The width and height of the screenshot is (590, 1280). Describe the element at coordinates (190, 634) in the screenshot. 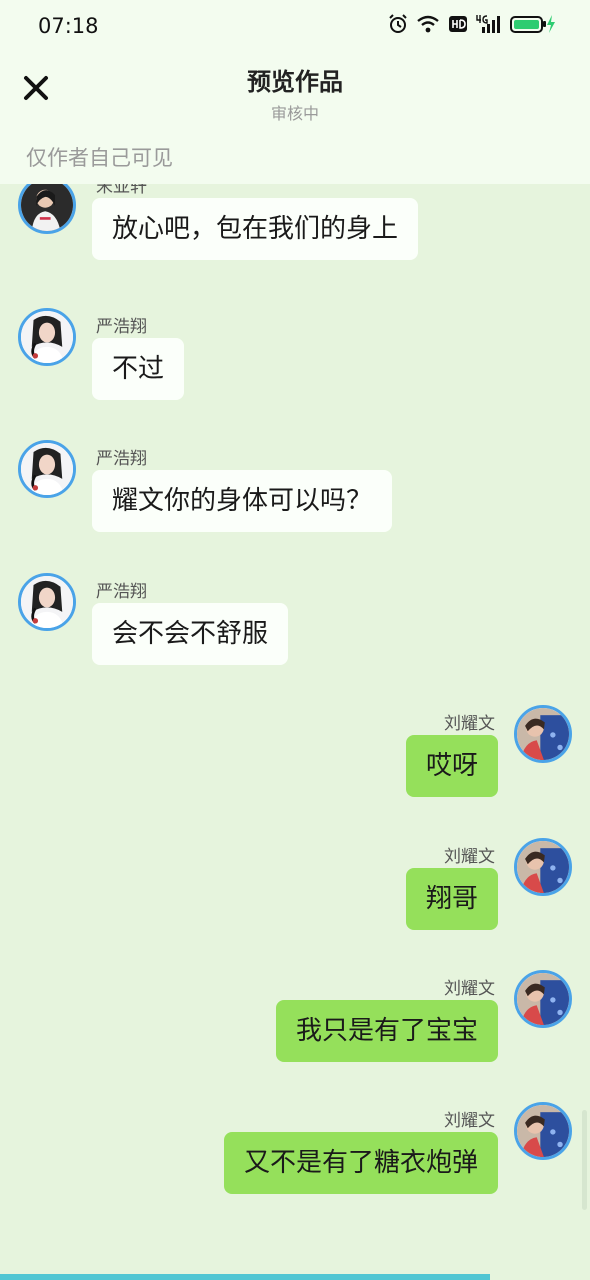

I see `message-bubble: 会不会不舒服` at that location.